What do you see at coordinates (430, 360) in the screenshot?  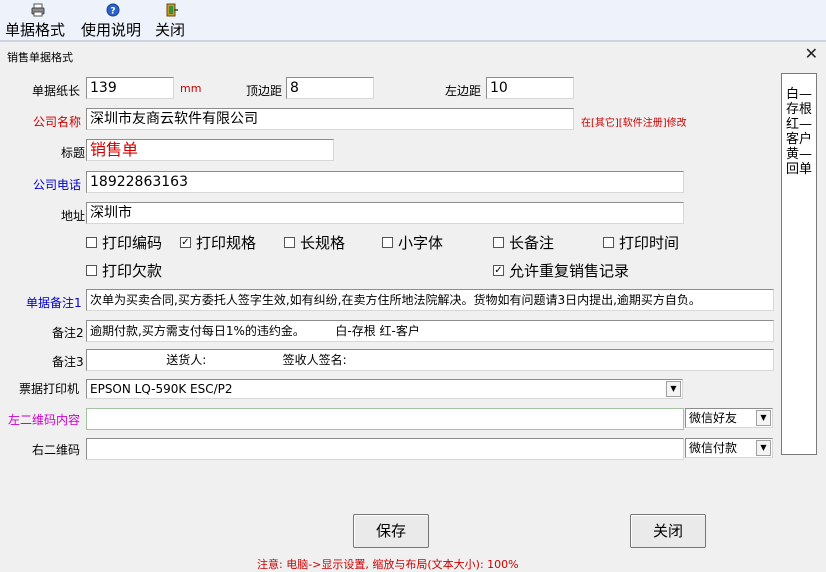 I see `note3-input: 送货人: 签收人签名:` at bounding box center [430, 360].